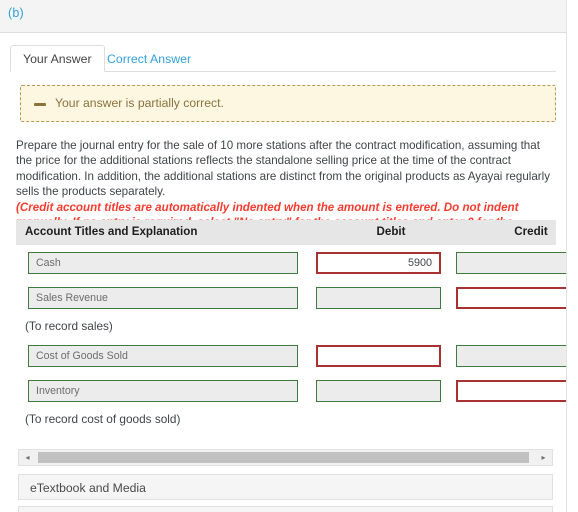 Image resolution: width=578 pixels, height=512 pixels. Describe the element at coordinates (139, 103) in the screenshot. I see `alert-message: Your answer is partially correct.` at that location.